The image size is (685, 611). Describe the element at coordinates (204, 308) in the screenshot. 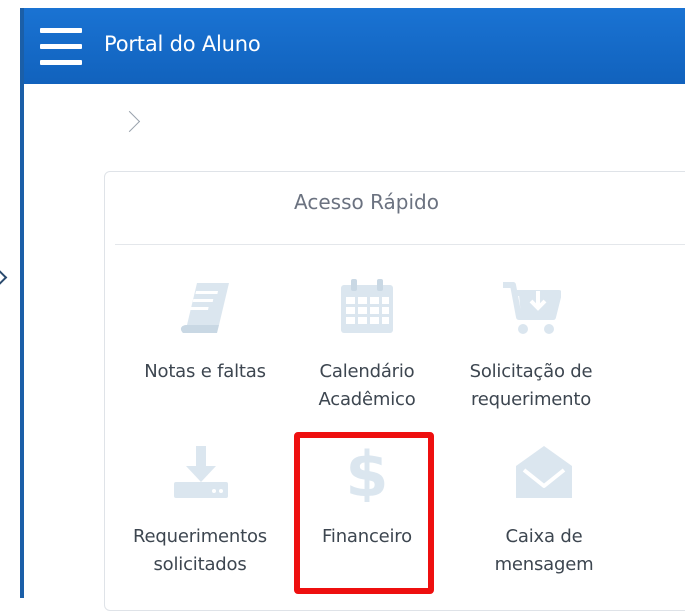

I see `book-icon` at that location.